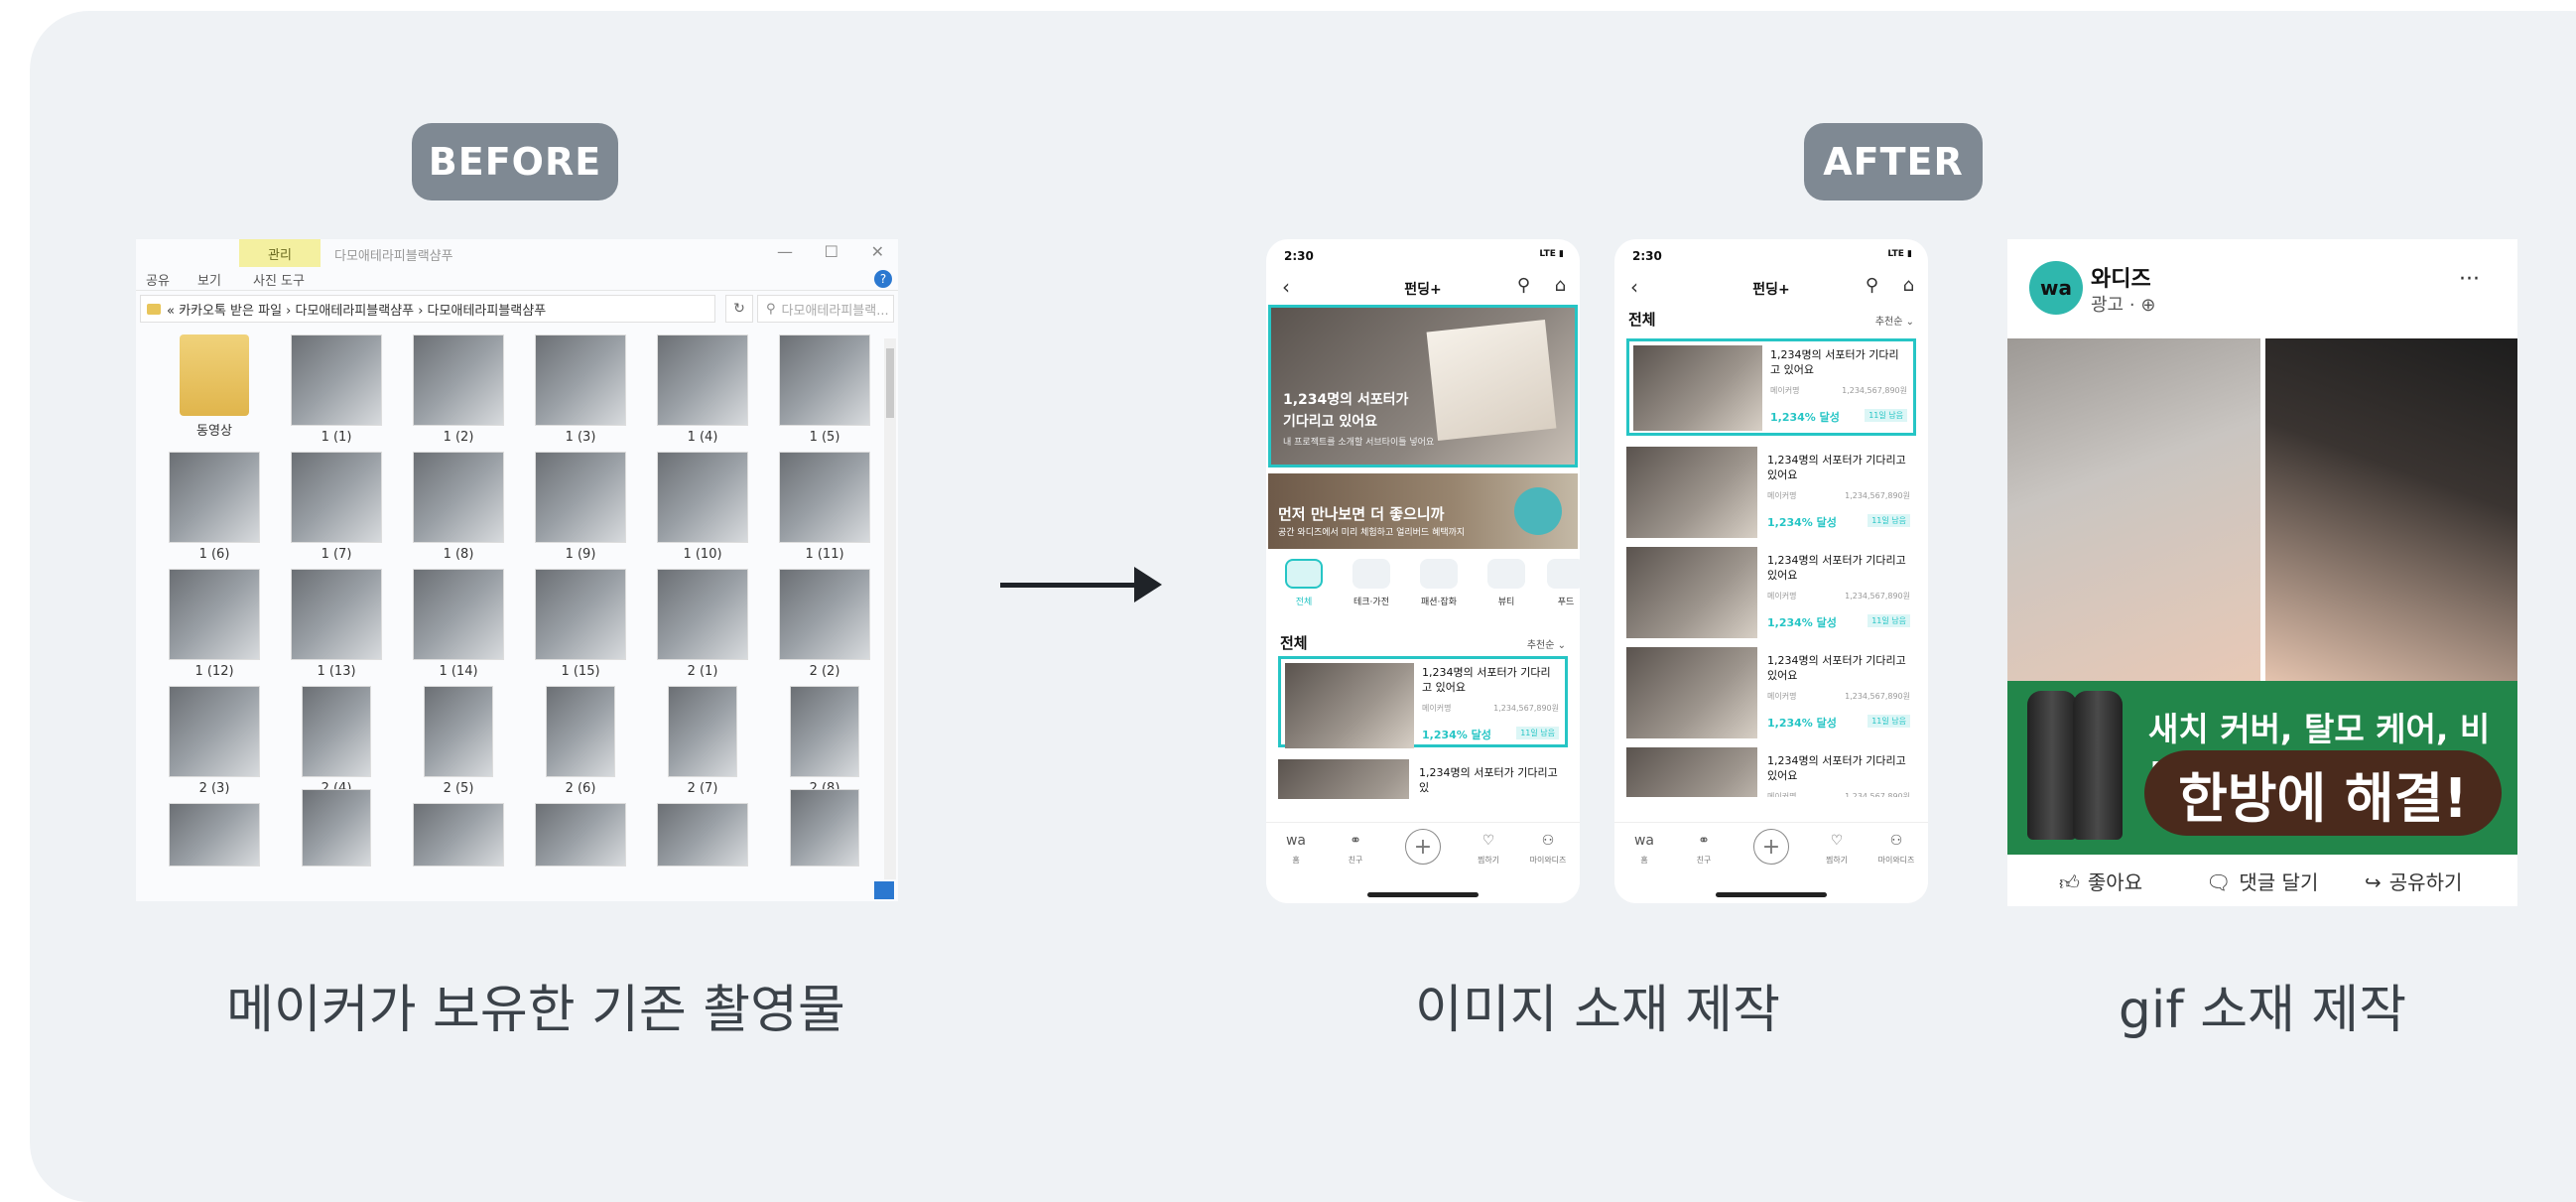 The width and height of the screenshot is (2576, 1202). What do you see at coordinates (2100, 881) in the screenshot?
I see `like-button: 👍︎ 좋아요` at bounding box center [2100, 881].